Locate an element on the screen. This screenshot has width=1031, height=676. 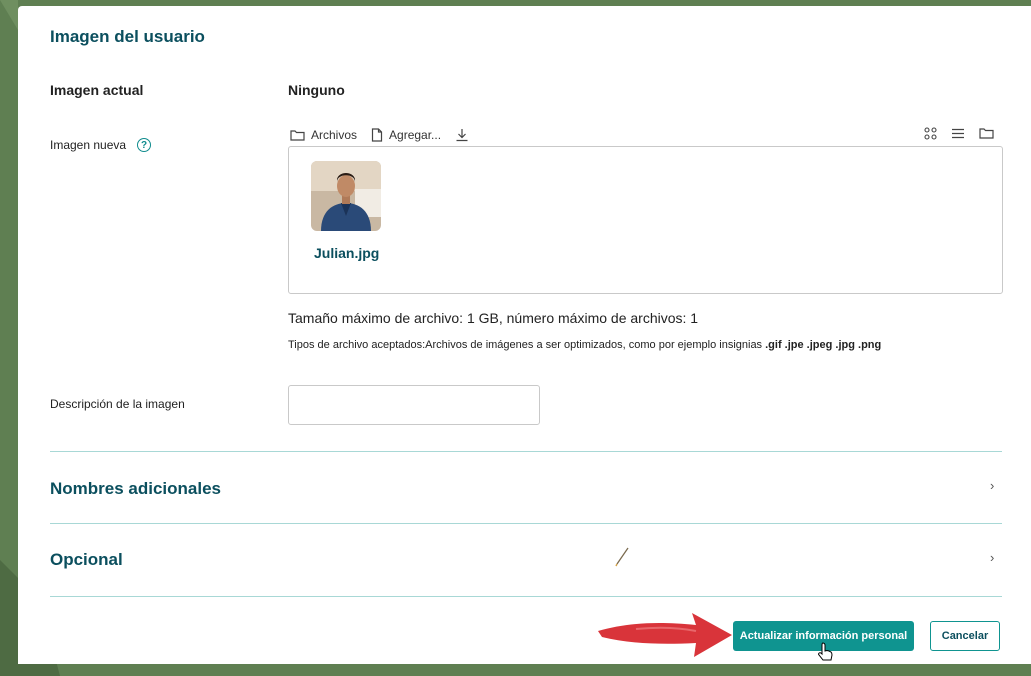
stray-mark is located at coordinates (622, 557).